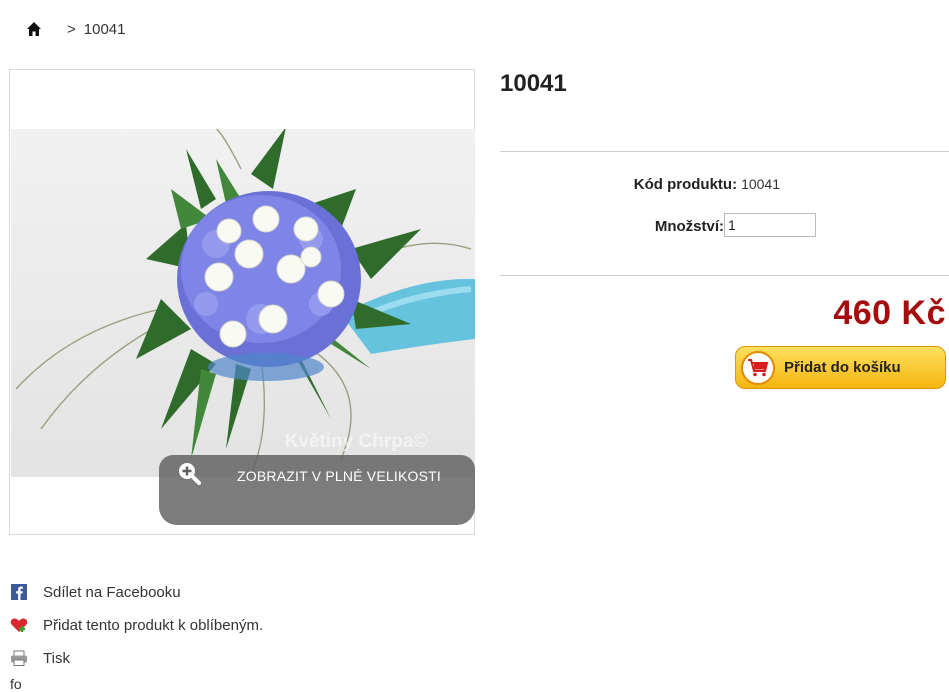 The width and height of the screenshot is (949, 692). I want to click on quantity-row: Množství:, so click(614, 226).